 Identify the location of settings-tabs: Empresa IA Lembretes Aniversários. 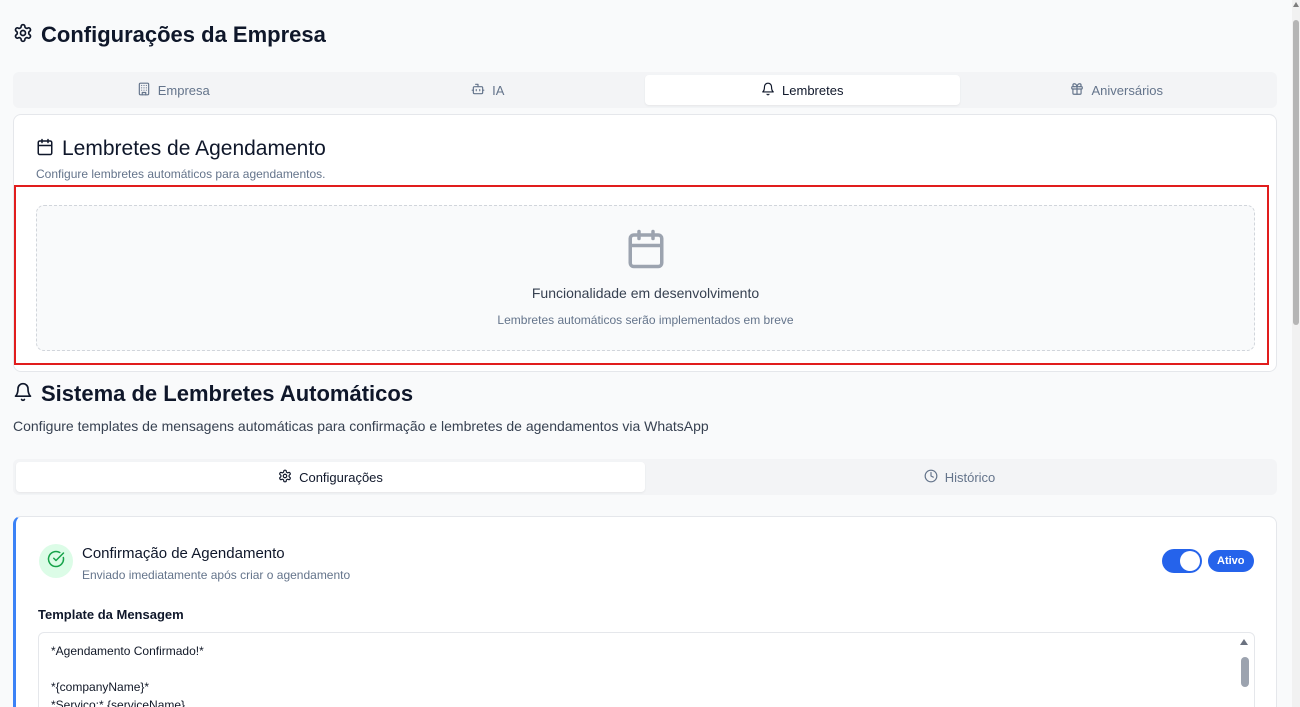
(645, 90).